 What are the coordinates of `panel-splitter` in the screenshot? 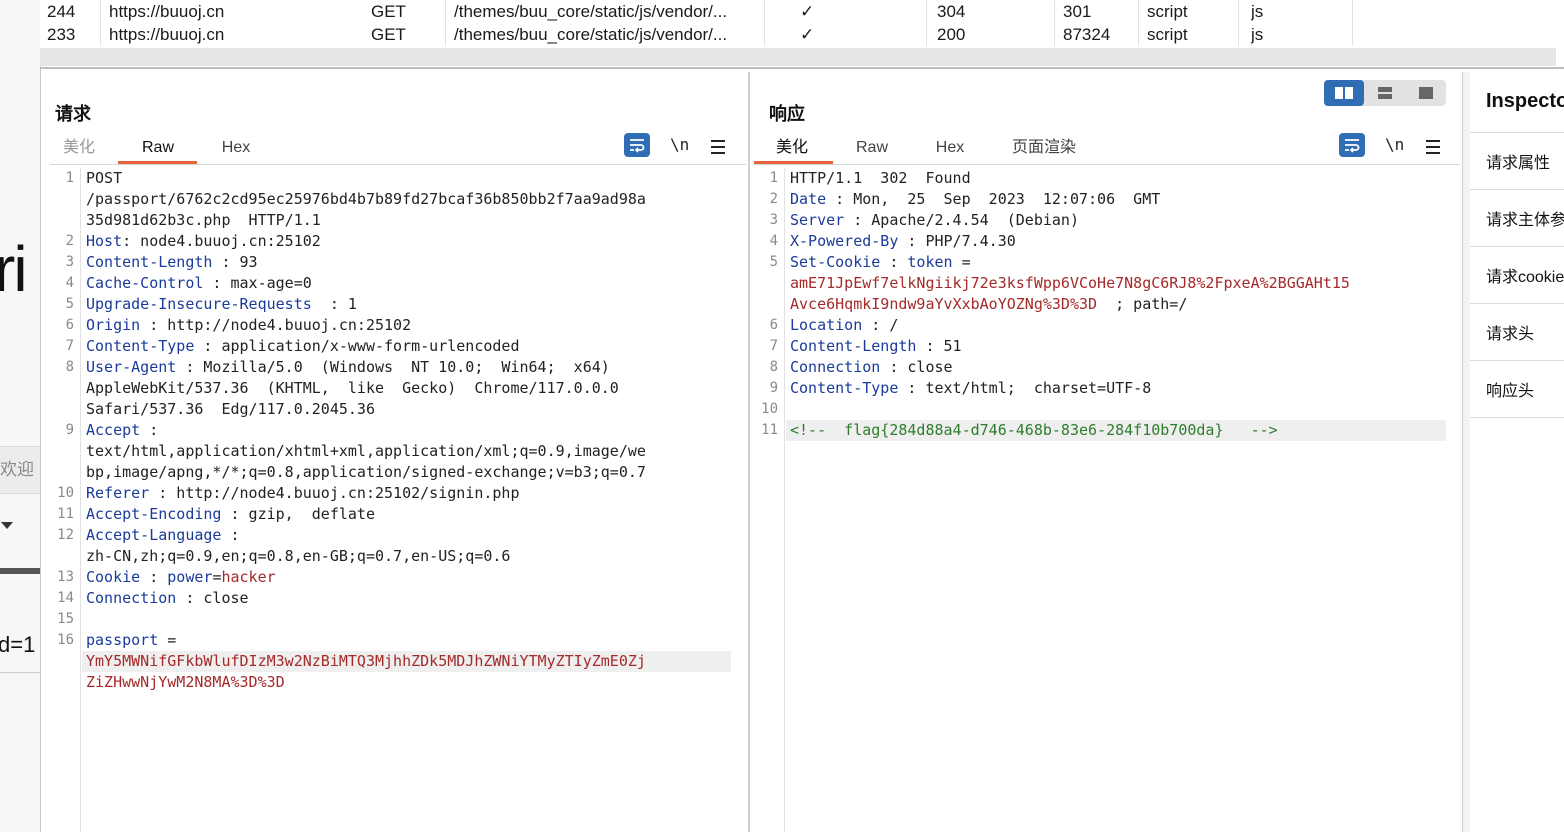 It's located at (749, 452).